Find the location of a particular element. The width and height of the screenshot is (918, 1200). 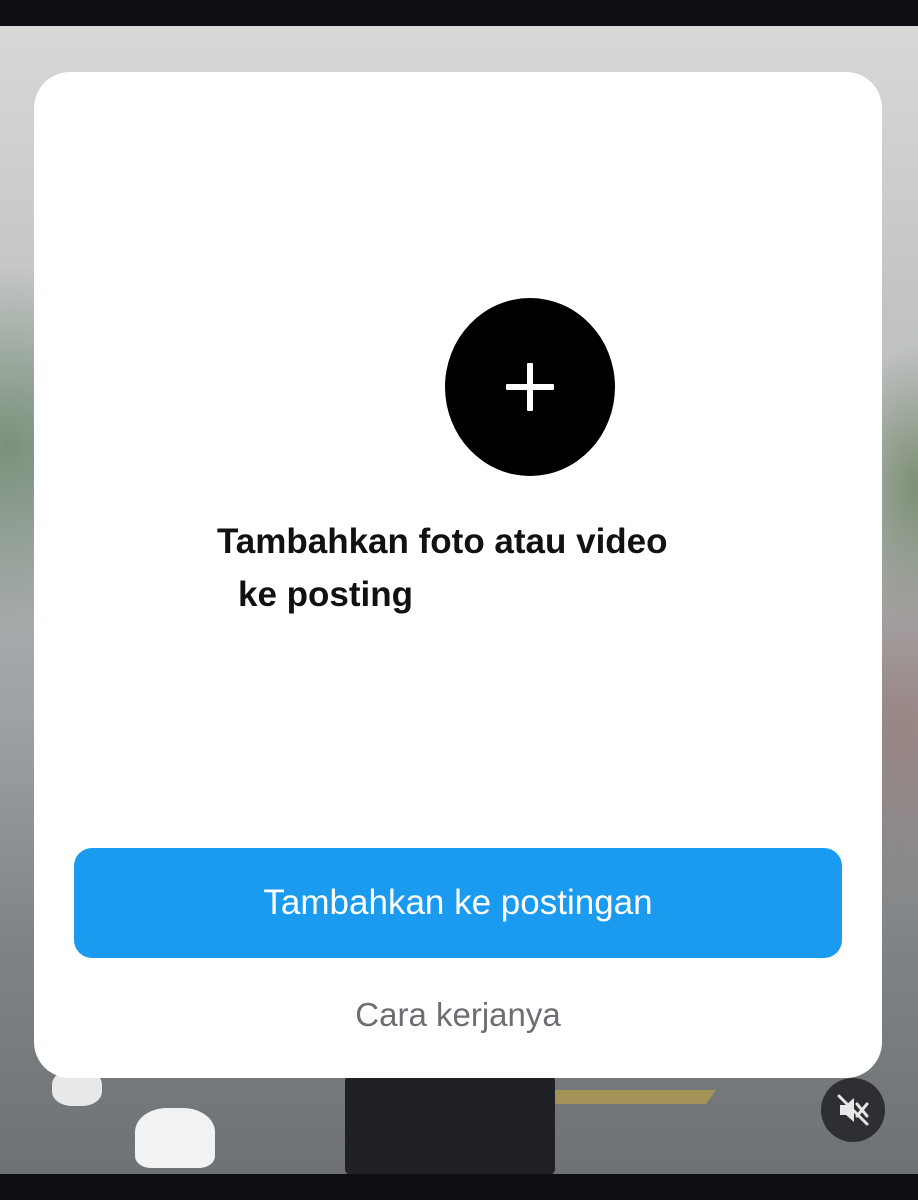

background-pedestrian is located at coordinates (450, 1125).